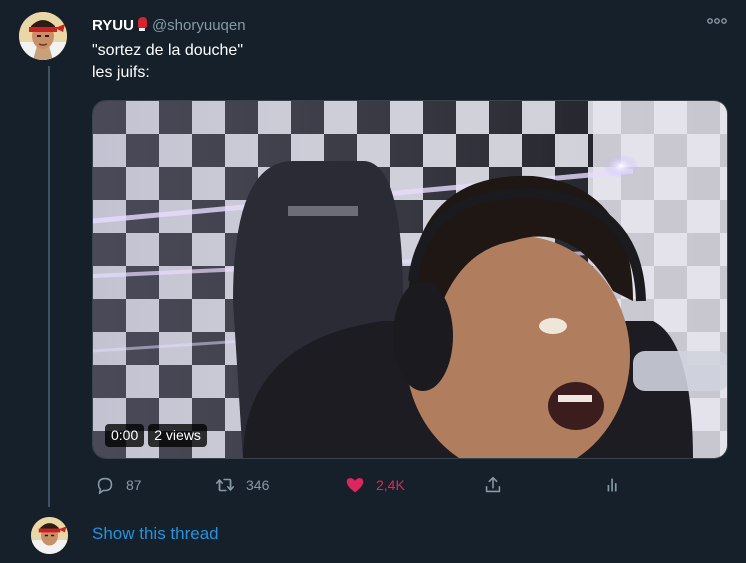  What do you see at coordinates (199, 25) in the screenshot?
I see `author-handle: @shoryuuqen` at bounding box center [199, 25].